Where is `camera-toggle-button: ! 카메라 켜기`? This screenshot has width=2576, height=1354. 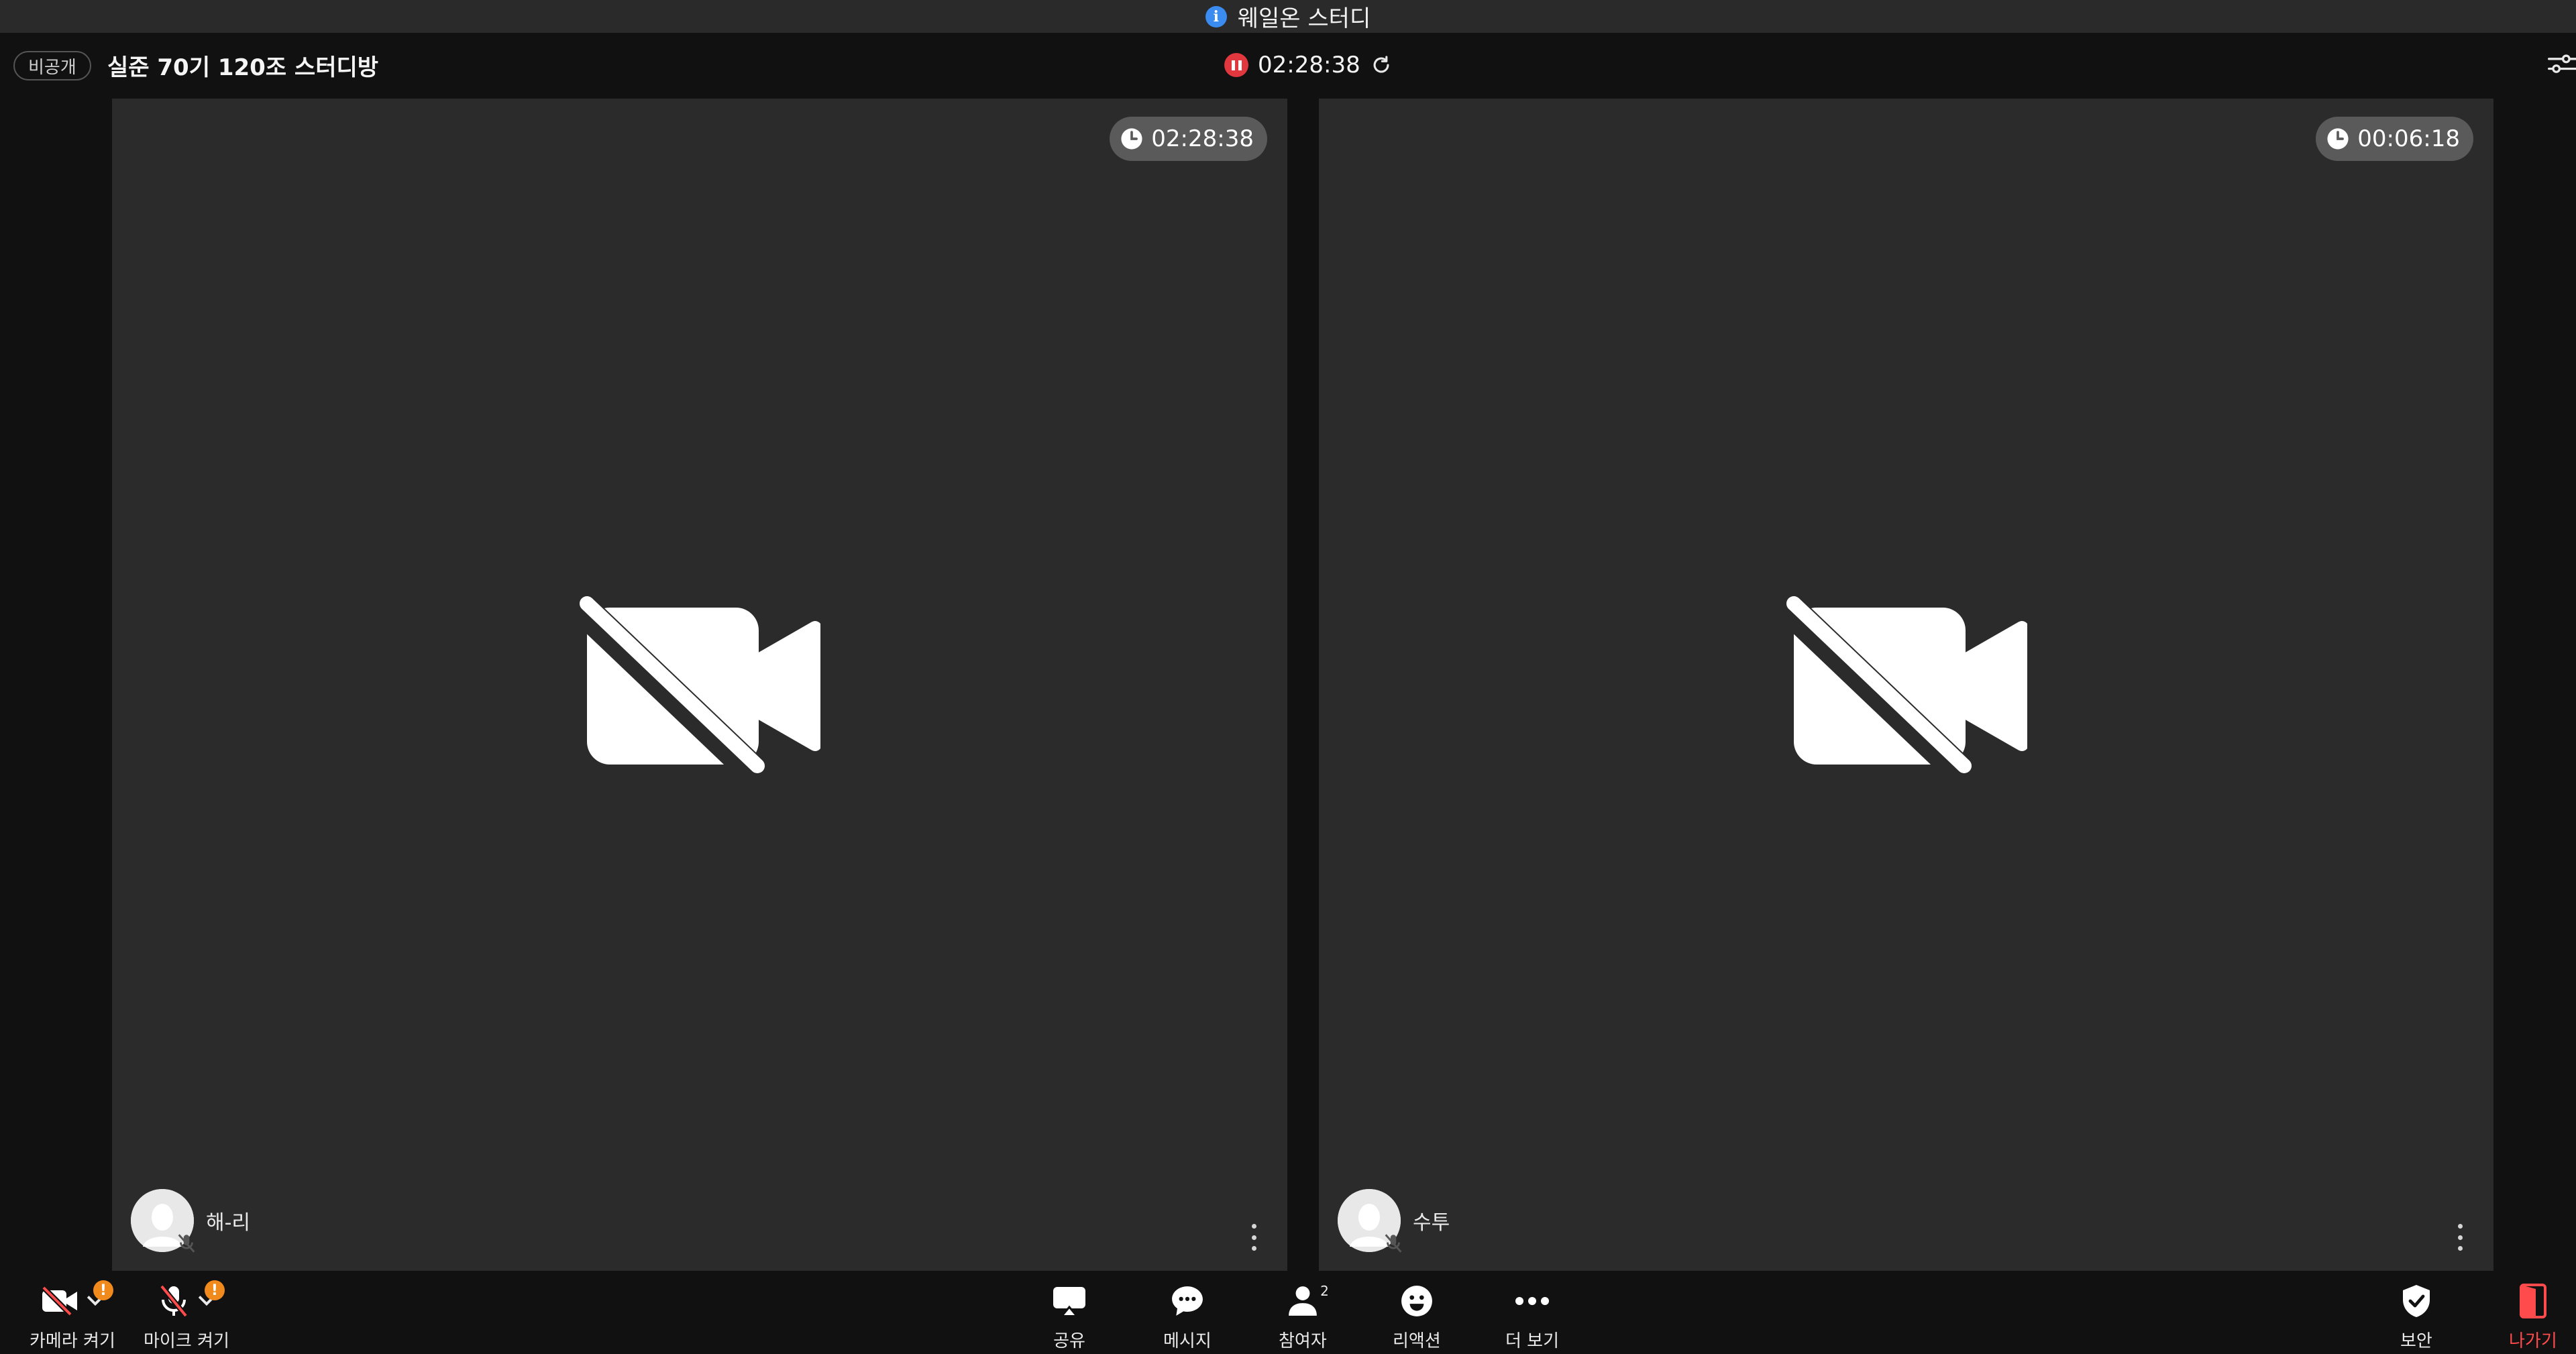 camera-toggle-button: ! 카메라 켜기 is located at coordinates (72, 1315).